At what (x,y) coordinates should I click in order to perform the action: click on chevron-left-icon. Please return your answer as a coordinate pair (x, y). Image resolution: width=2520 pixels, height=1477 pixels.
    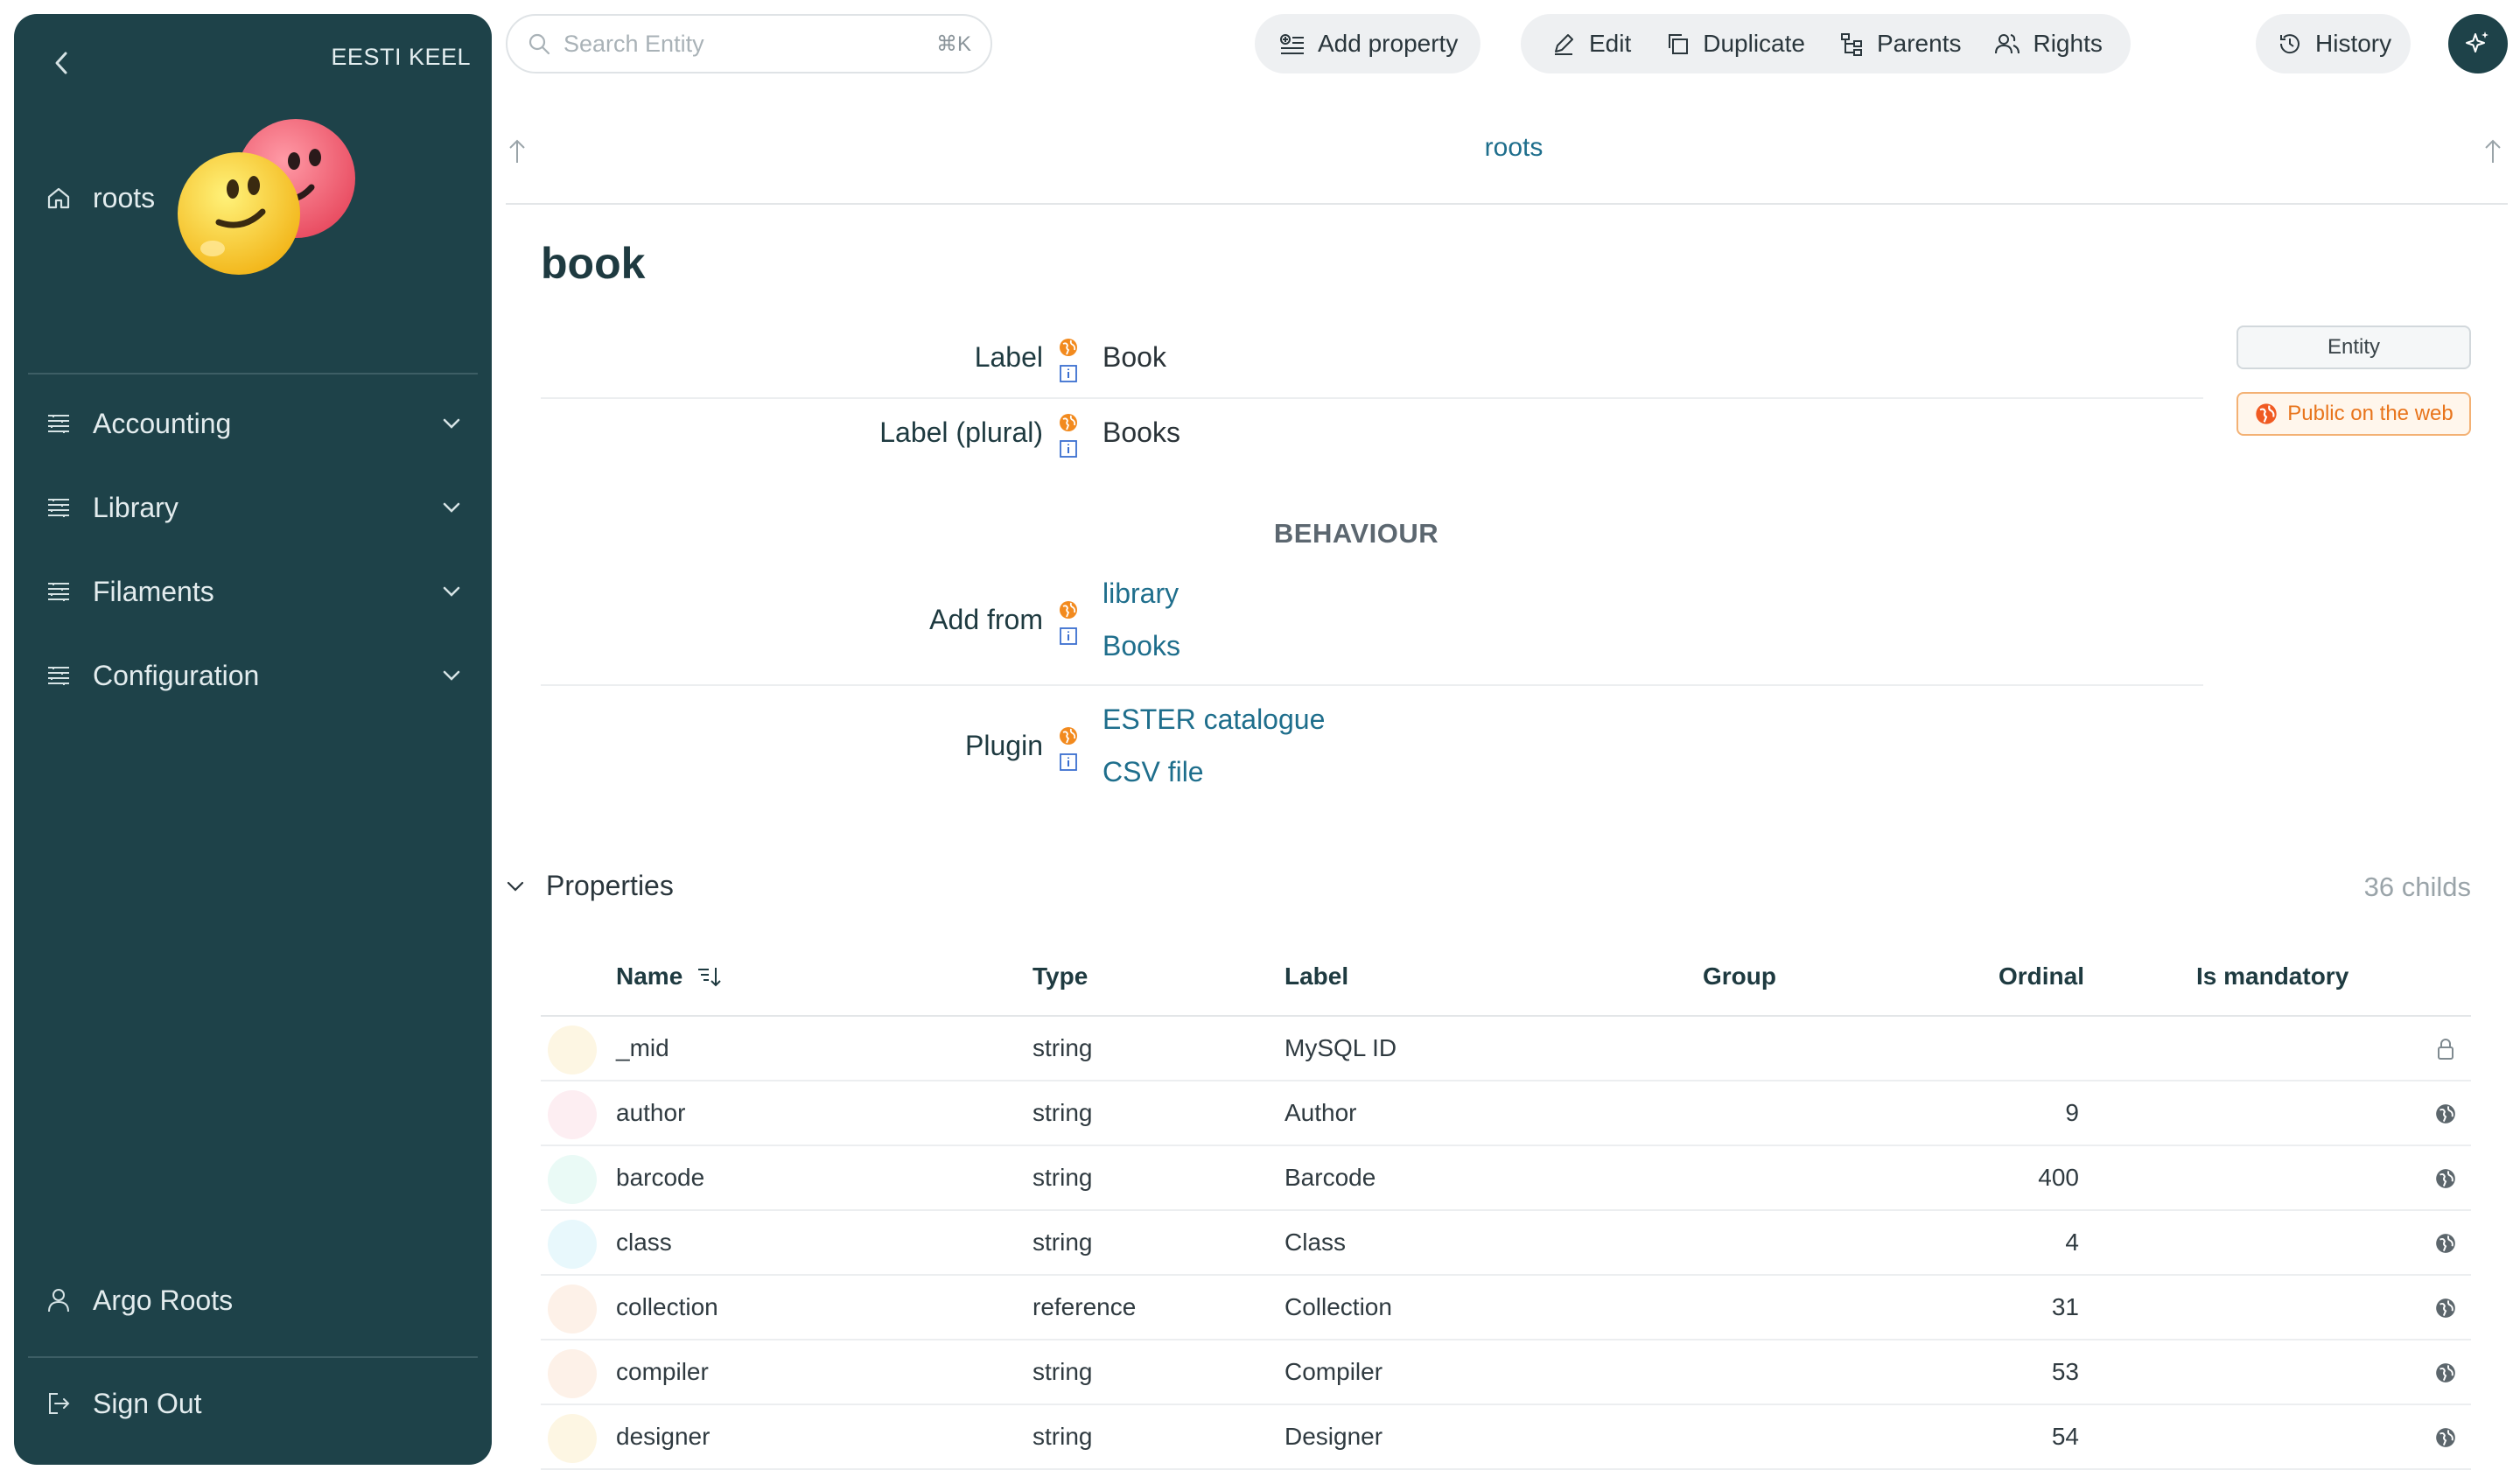
    Looking at the image, I should click on (61, 63).